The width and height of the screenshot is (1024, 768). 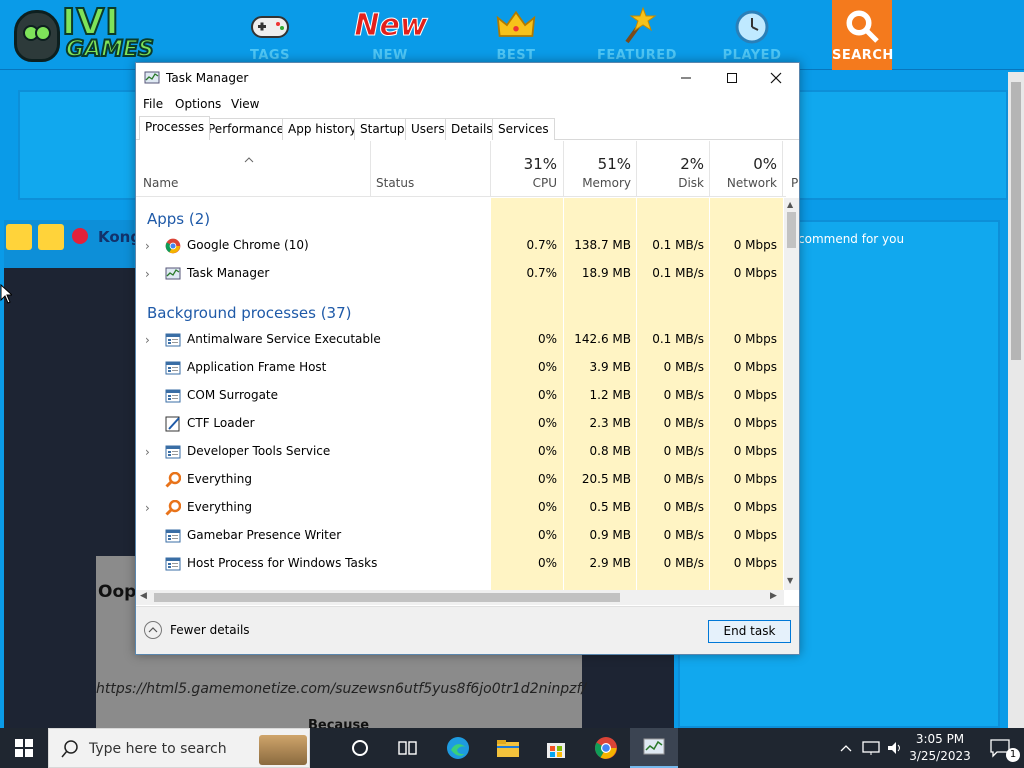 What do you see at coordinates (173, 368) in the screenshot?
I see `service-icon` at bounding box center [173, 368].